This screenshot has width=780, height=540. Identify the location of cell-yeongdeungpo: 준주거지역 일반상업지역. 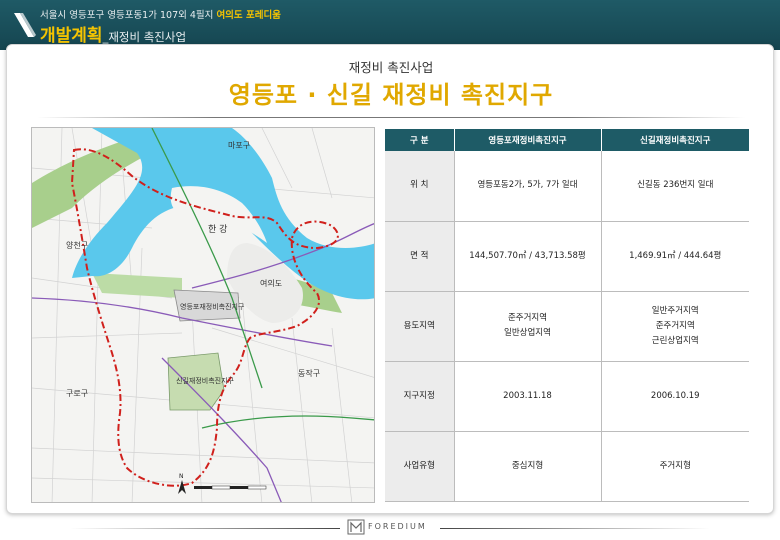
(528, 326).